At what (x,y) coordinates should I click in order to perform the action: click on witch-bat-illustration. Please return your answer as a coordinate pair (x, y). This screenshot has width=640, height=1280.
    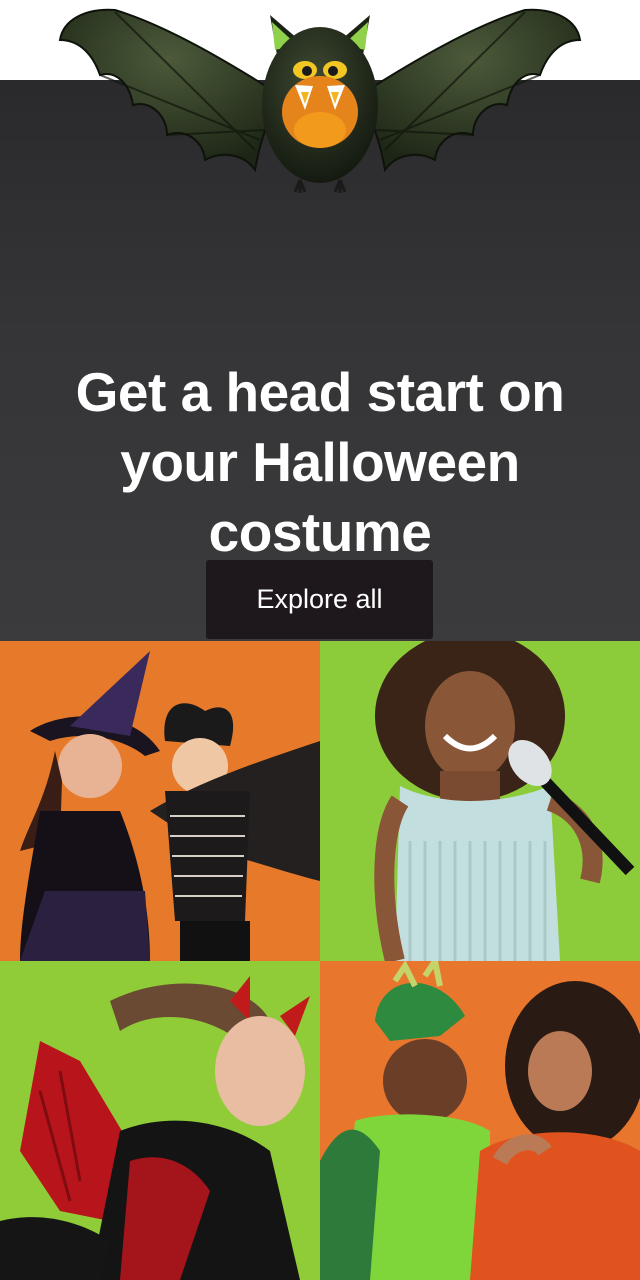
    Looking at the image, I should click on (160, 801).